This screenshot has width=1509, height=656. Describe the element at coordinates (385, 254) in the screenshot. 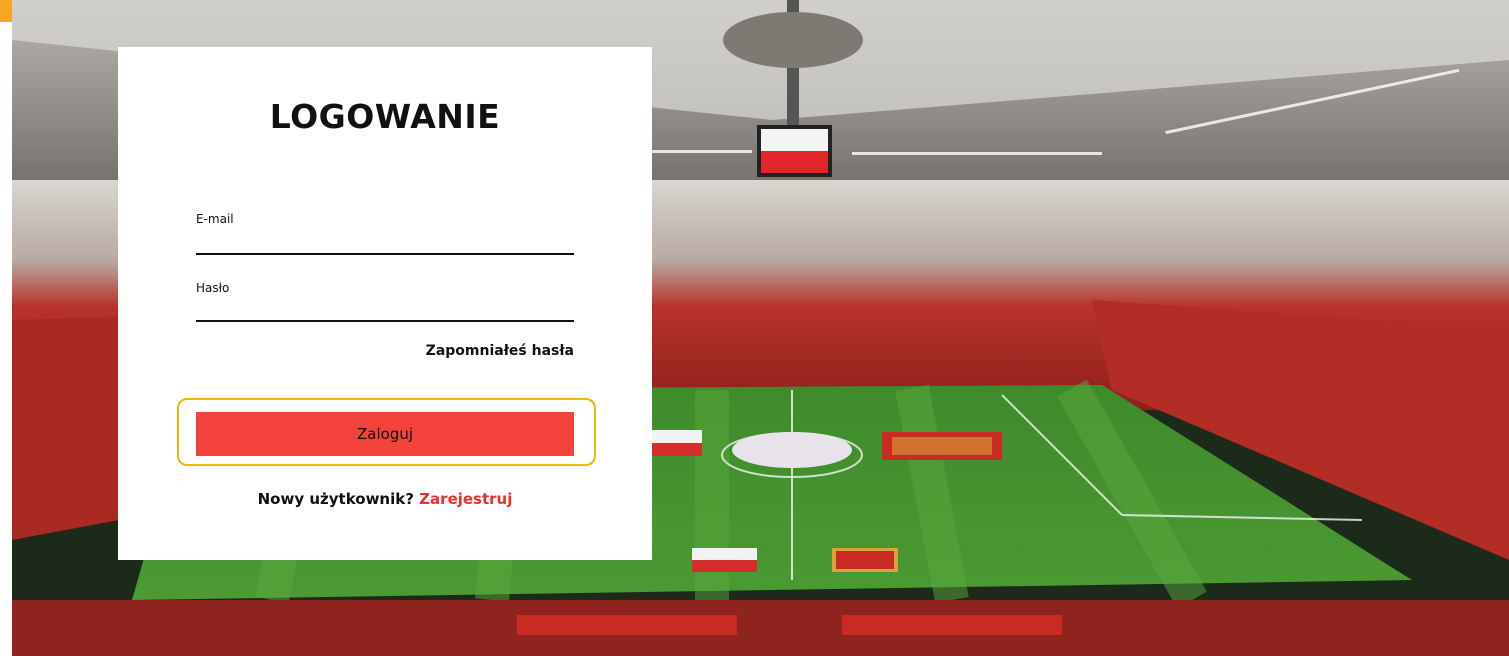

I see `email-underline` at that location.